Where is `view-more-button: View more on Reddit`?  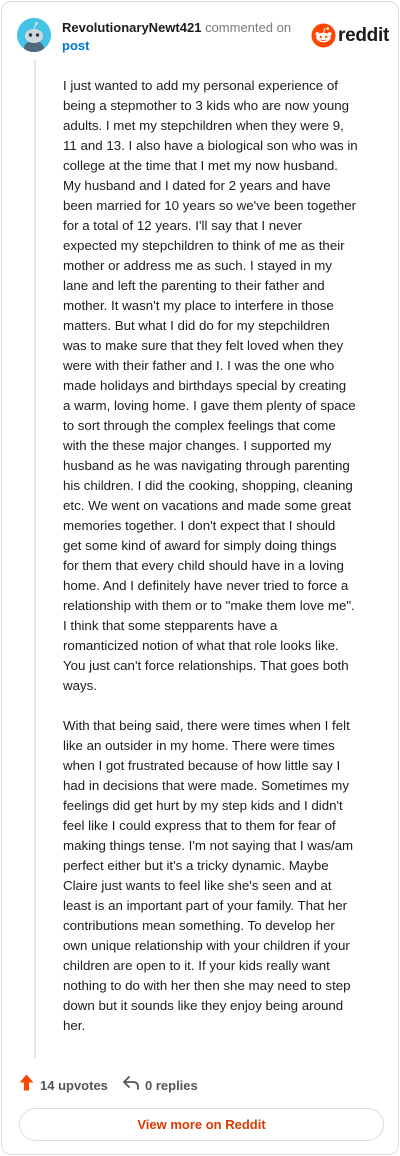 view-more-button: View more on Reddit is located at coordinates (201, 1124).